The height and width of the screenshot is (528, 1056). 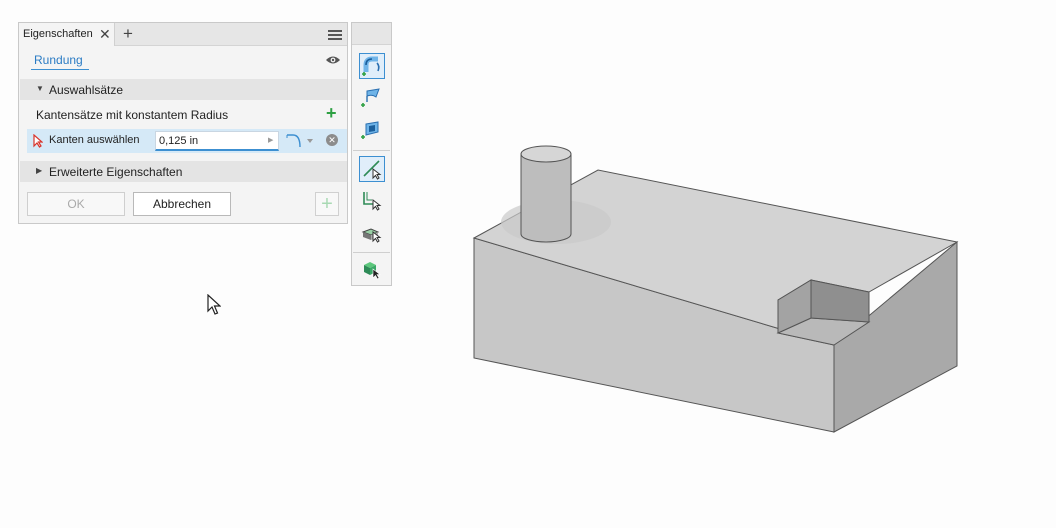 I want to click on tab-eigenschaften: Eigenschaften ✕, so click(x=67, y=34).